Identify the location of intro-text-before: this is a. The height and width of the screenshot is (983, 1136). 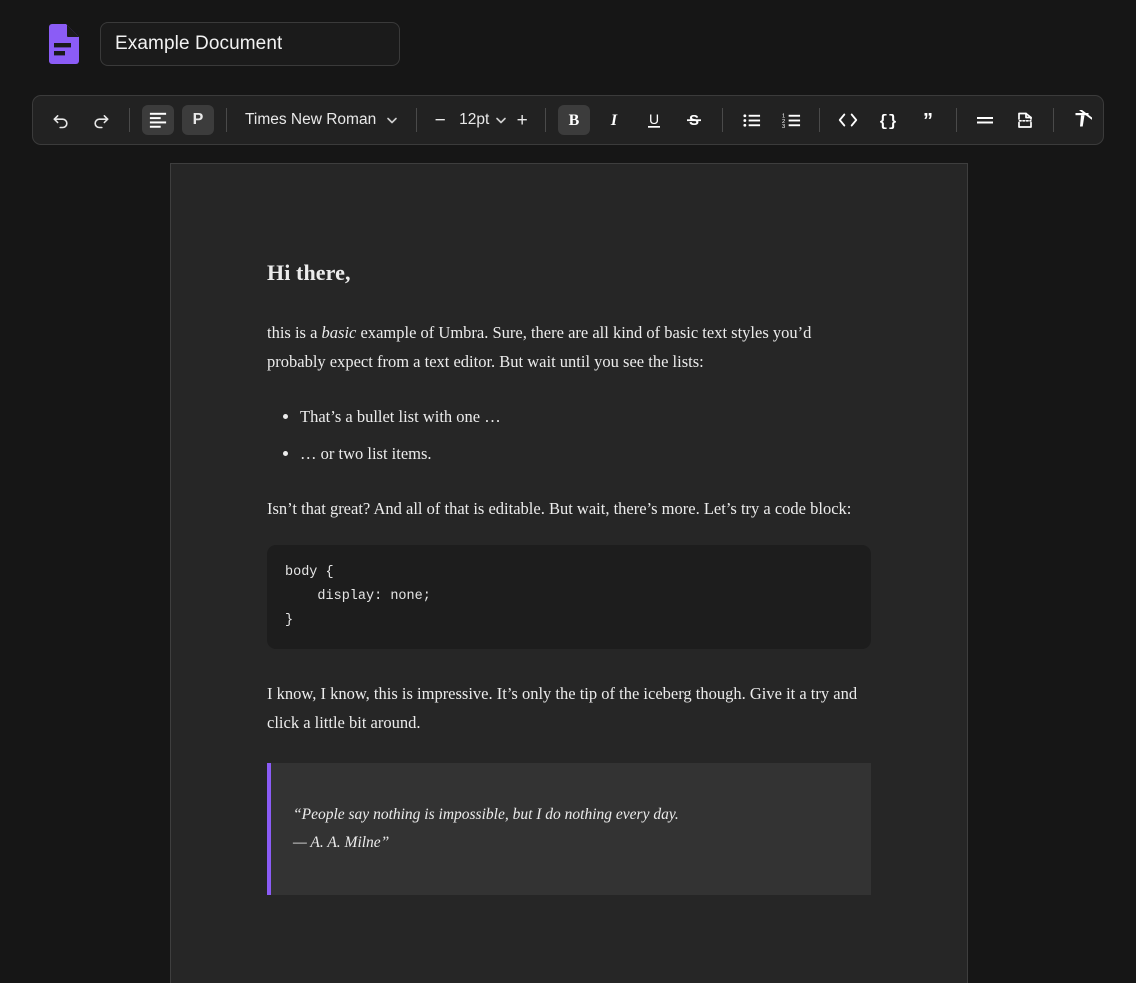
(294, 333).